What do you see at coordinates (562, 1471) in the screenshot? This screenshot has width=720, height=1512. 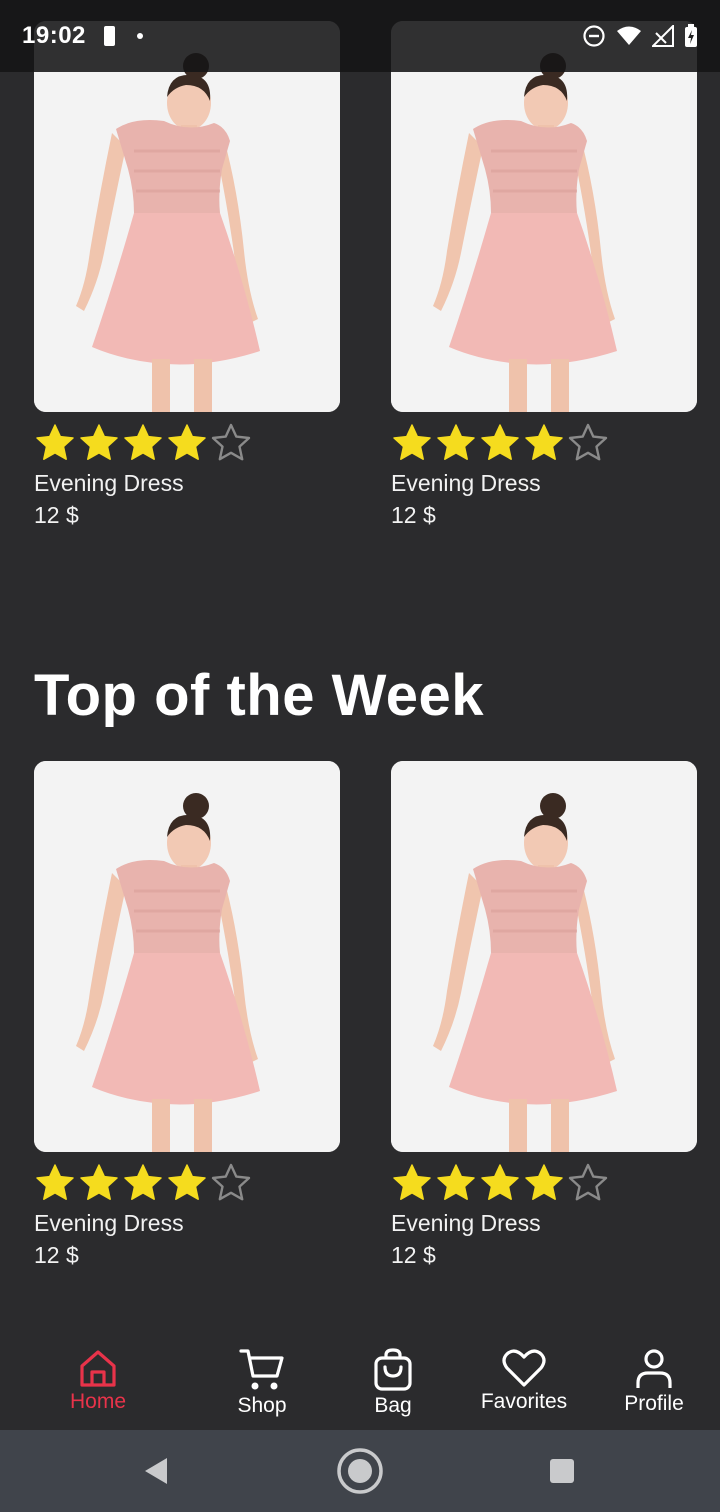 I see `recents-icon` at bounding box center [562, 1471].